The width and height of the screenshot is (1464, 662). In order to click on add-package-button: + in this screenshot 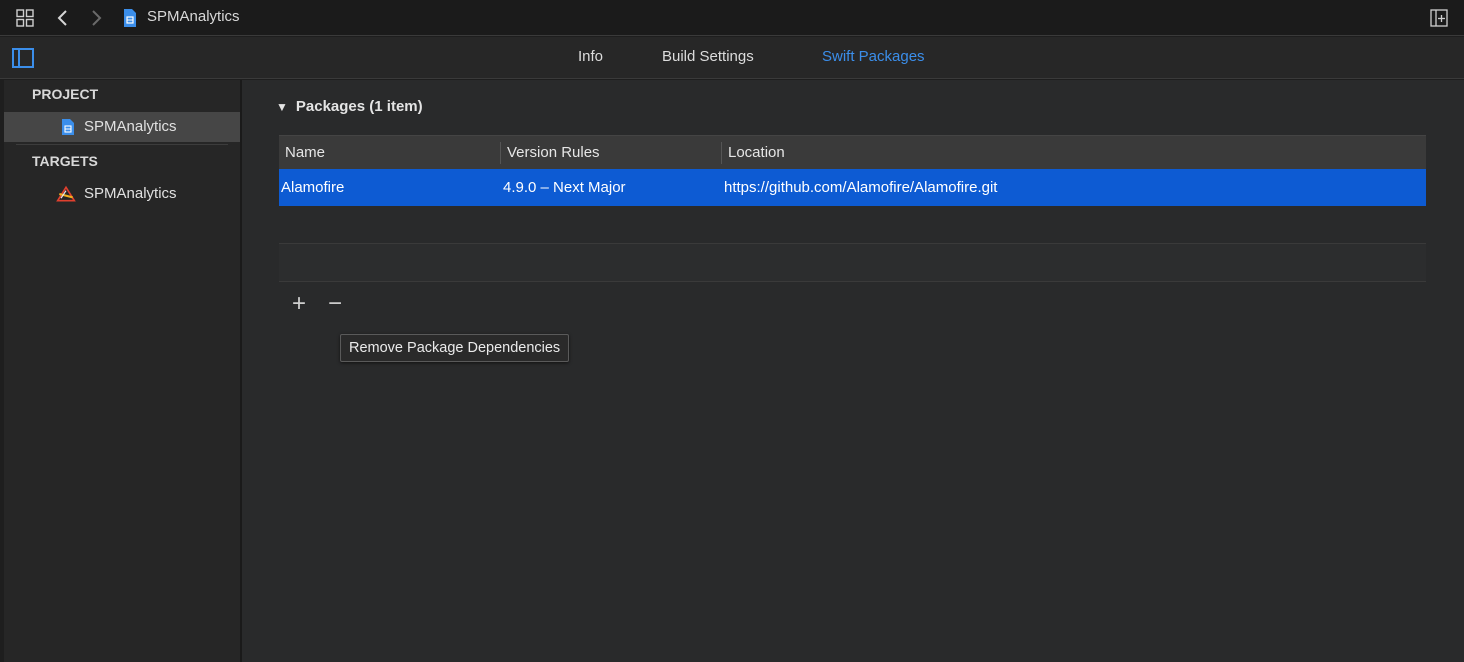, I will do `click(299, 304)`.